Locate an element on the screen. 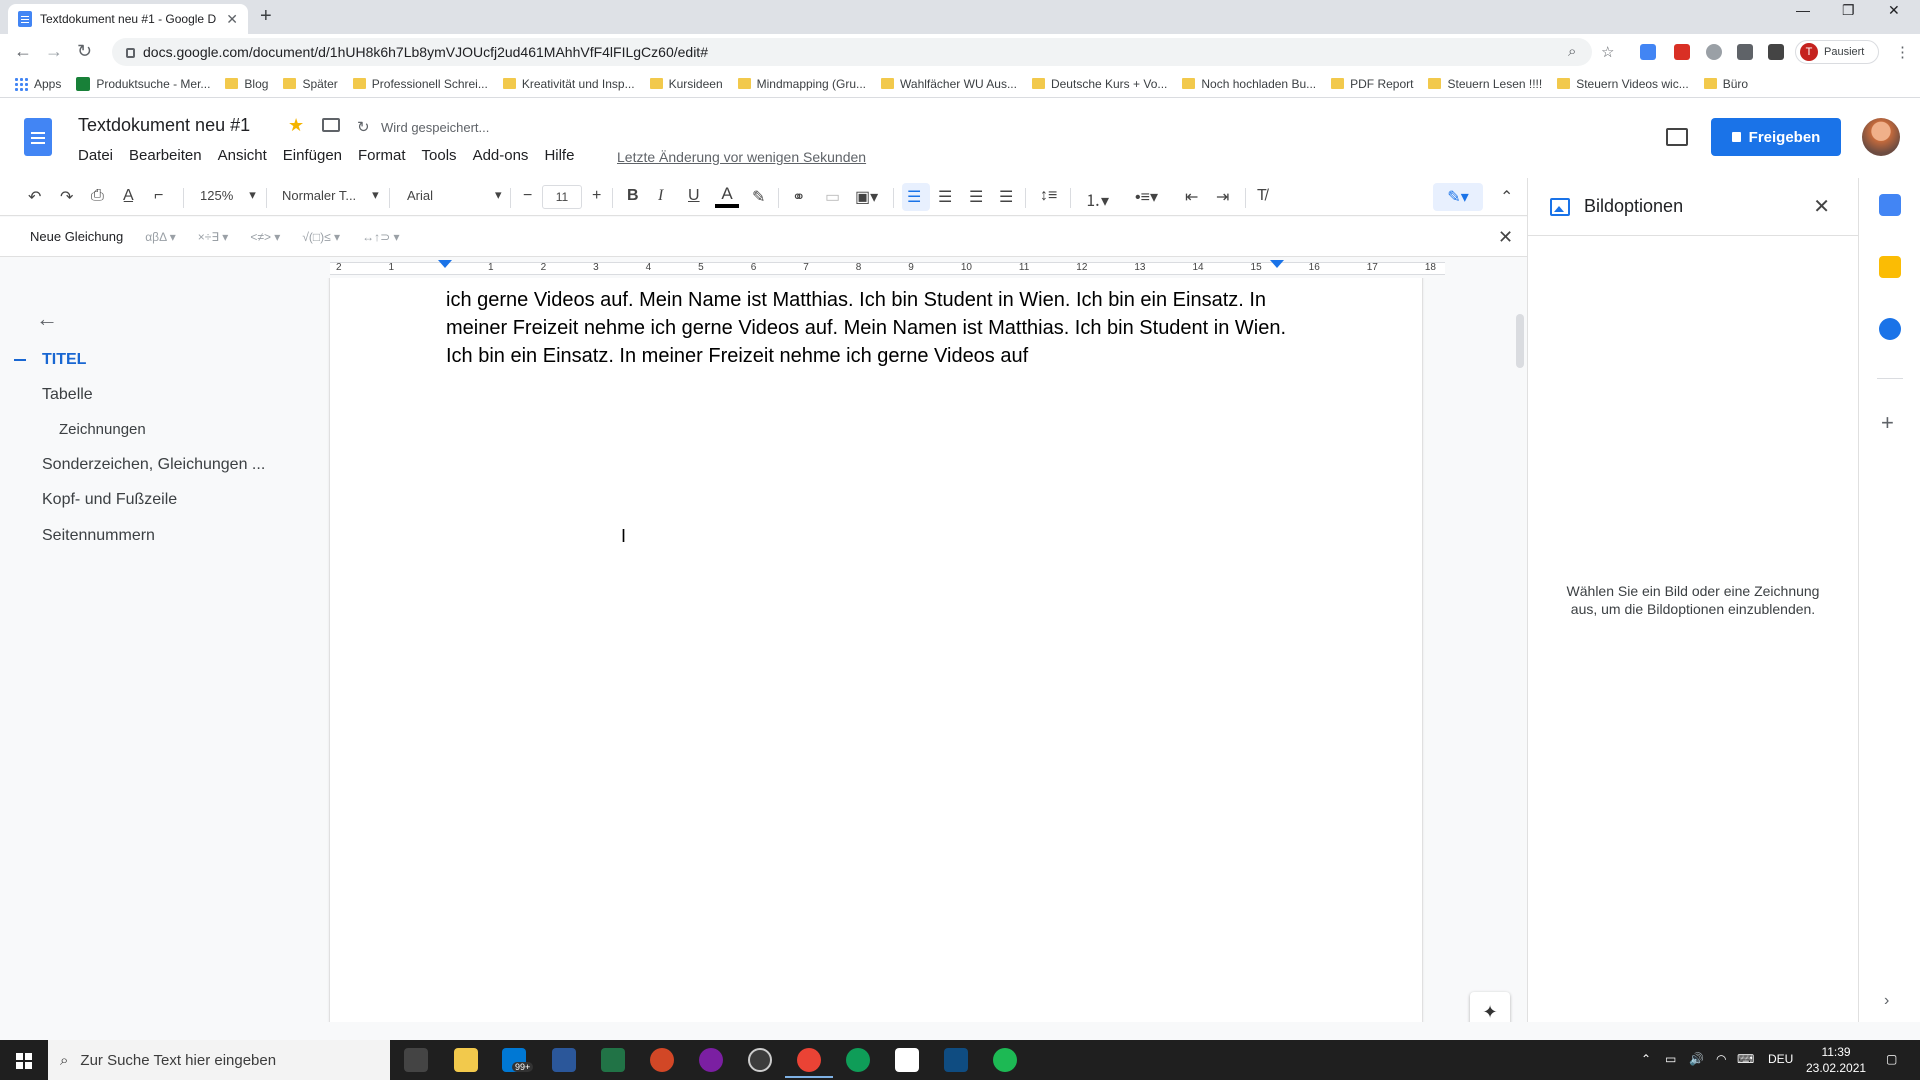 The image size is (1920, 1080). font-size-input: 11 is located at coordinates (562, 197).